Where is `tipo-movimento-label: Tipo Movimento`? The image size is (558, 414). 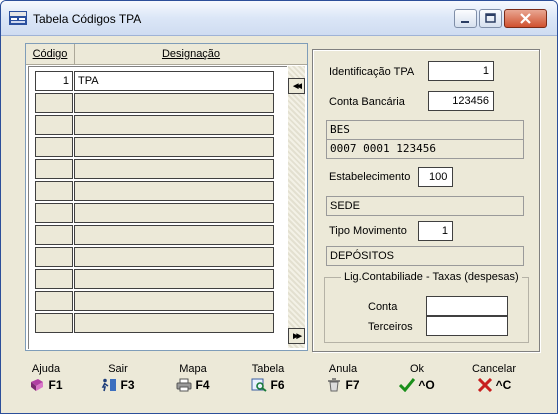
tipo-movimento-label: Tipo Movimento is located at coordinates (368, 231).